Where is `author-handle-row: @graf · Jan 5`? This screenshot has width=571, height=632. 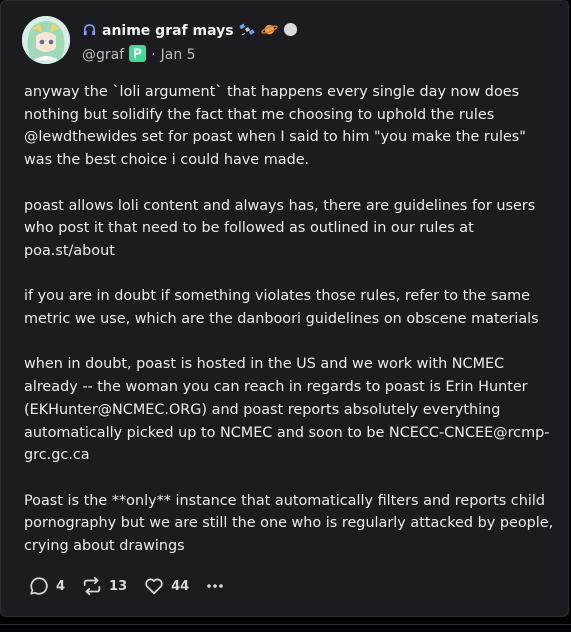 author-handle-row: @graf · Jan 5 is located at coordinates (139, 55).